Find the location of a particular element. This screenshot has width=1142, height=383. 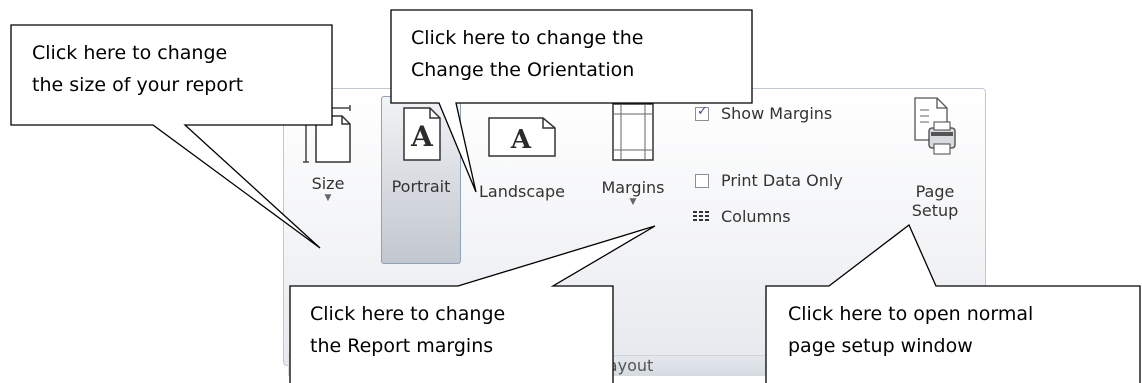

callout-setup-line2: page setup window is located at coordinates (880, 346).